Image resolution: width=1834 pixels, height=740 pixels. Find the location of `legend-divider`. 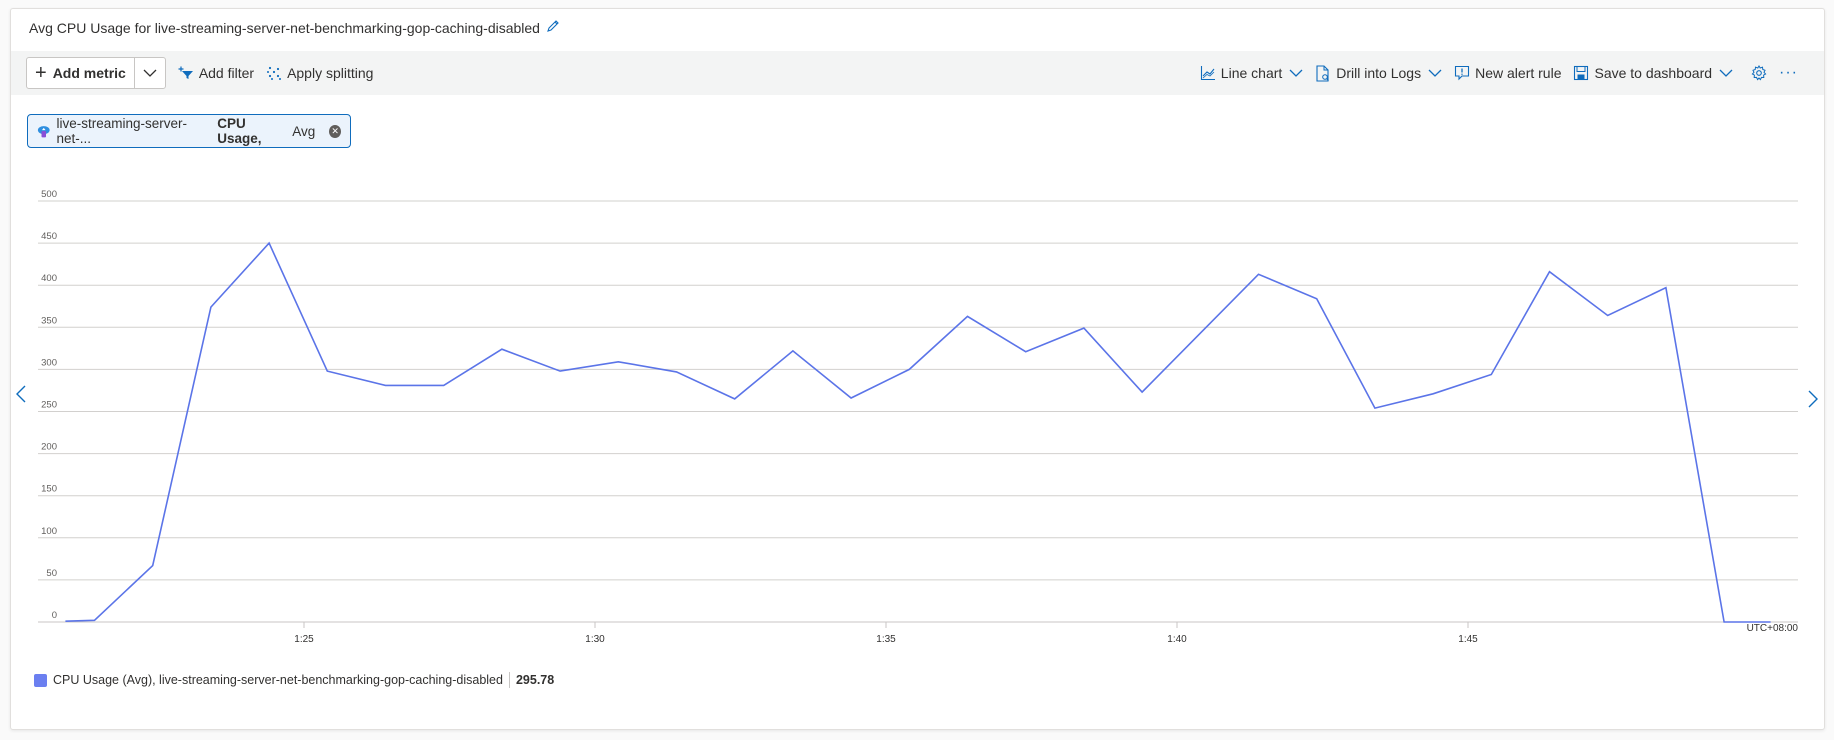

legend-divider is located at coordinates (509, 680).